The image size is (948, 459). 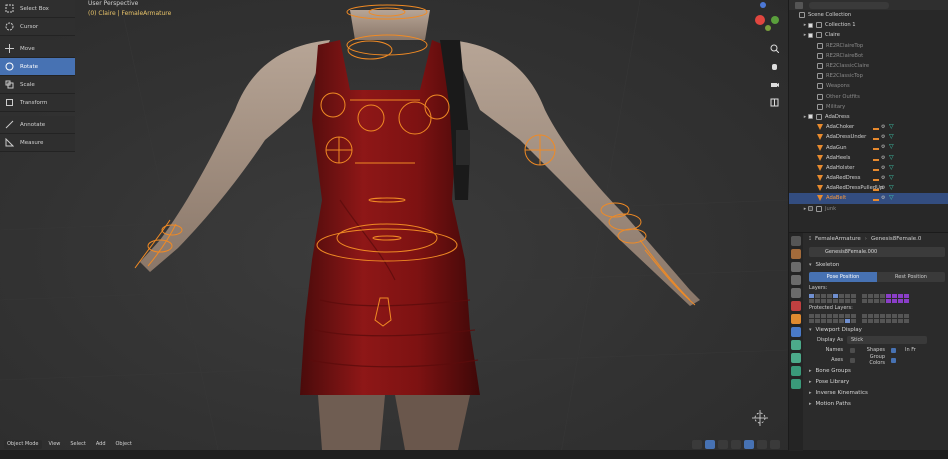 I want to click on render-tab-icon, so click(x=796, y=254).